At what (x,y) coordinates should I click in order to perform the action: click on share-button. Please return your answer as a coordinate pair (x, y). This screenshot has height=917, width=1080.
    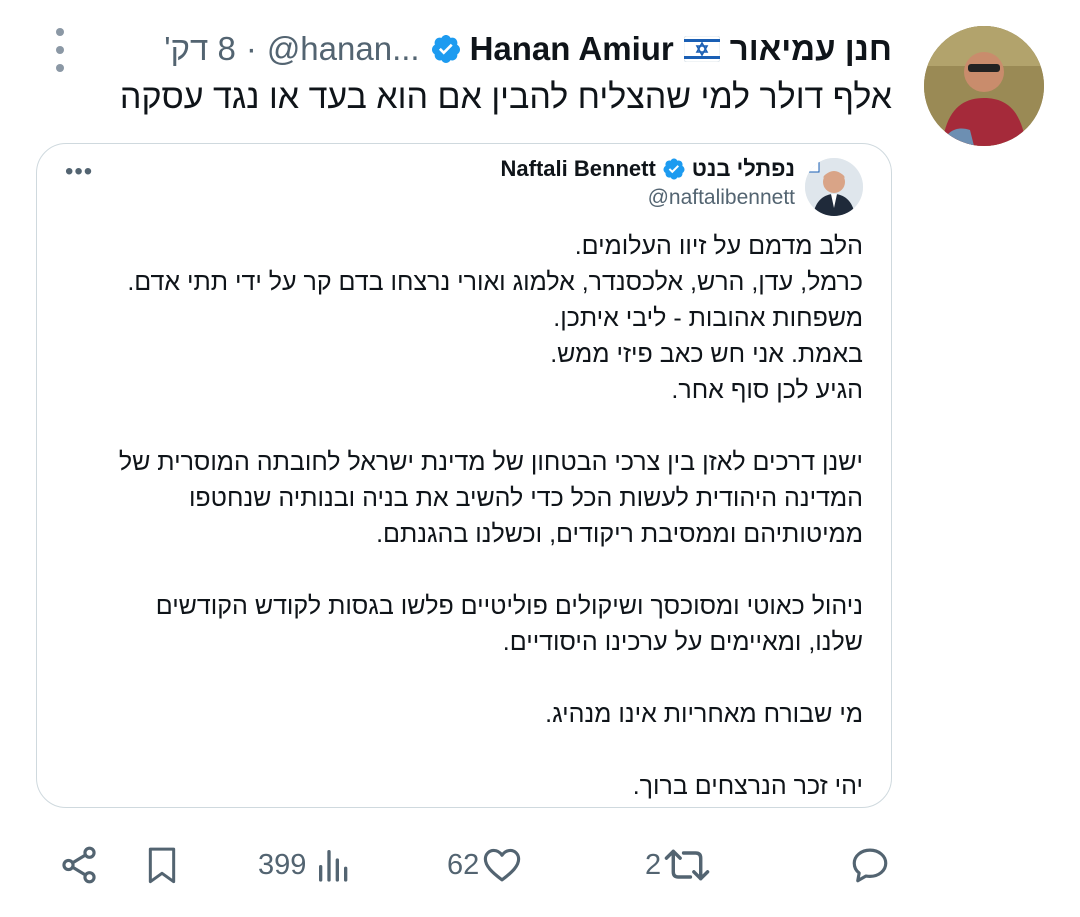
    Looking at the image, I should click on (79, 865).